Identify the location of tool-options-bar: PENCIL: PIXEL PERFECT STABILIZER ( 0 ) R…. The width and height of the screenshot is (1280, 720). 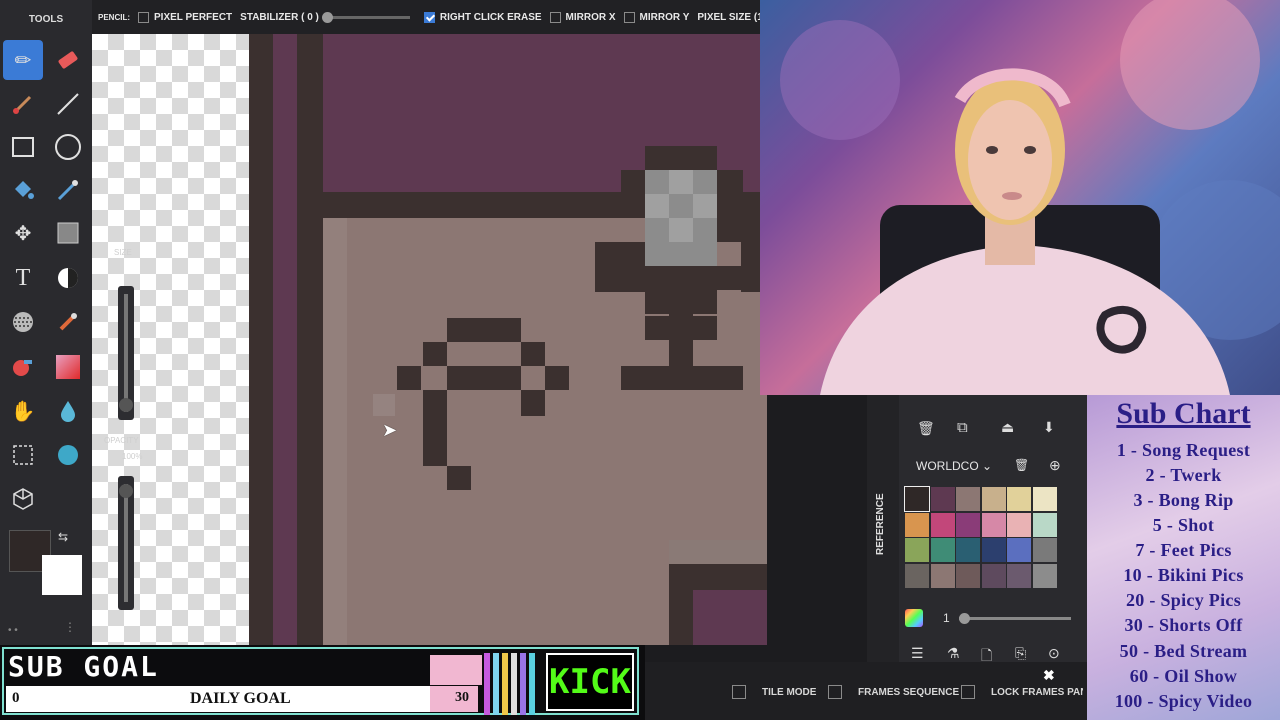
(426, 17).